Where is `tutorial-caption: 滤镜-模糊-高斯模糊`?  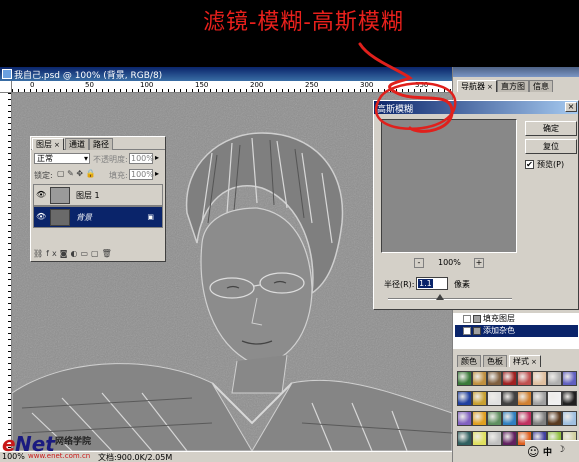 tutorial-caption: 滤镜-模糊-高斯模糊 is located at coordinates (303, 22).